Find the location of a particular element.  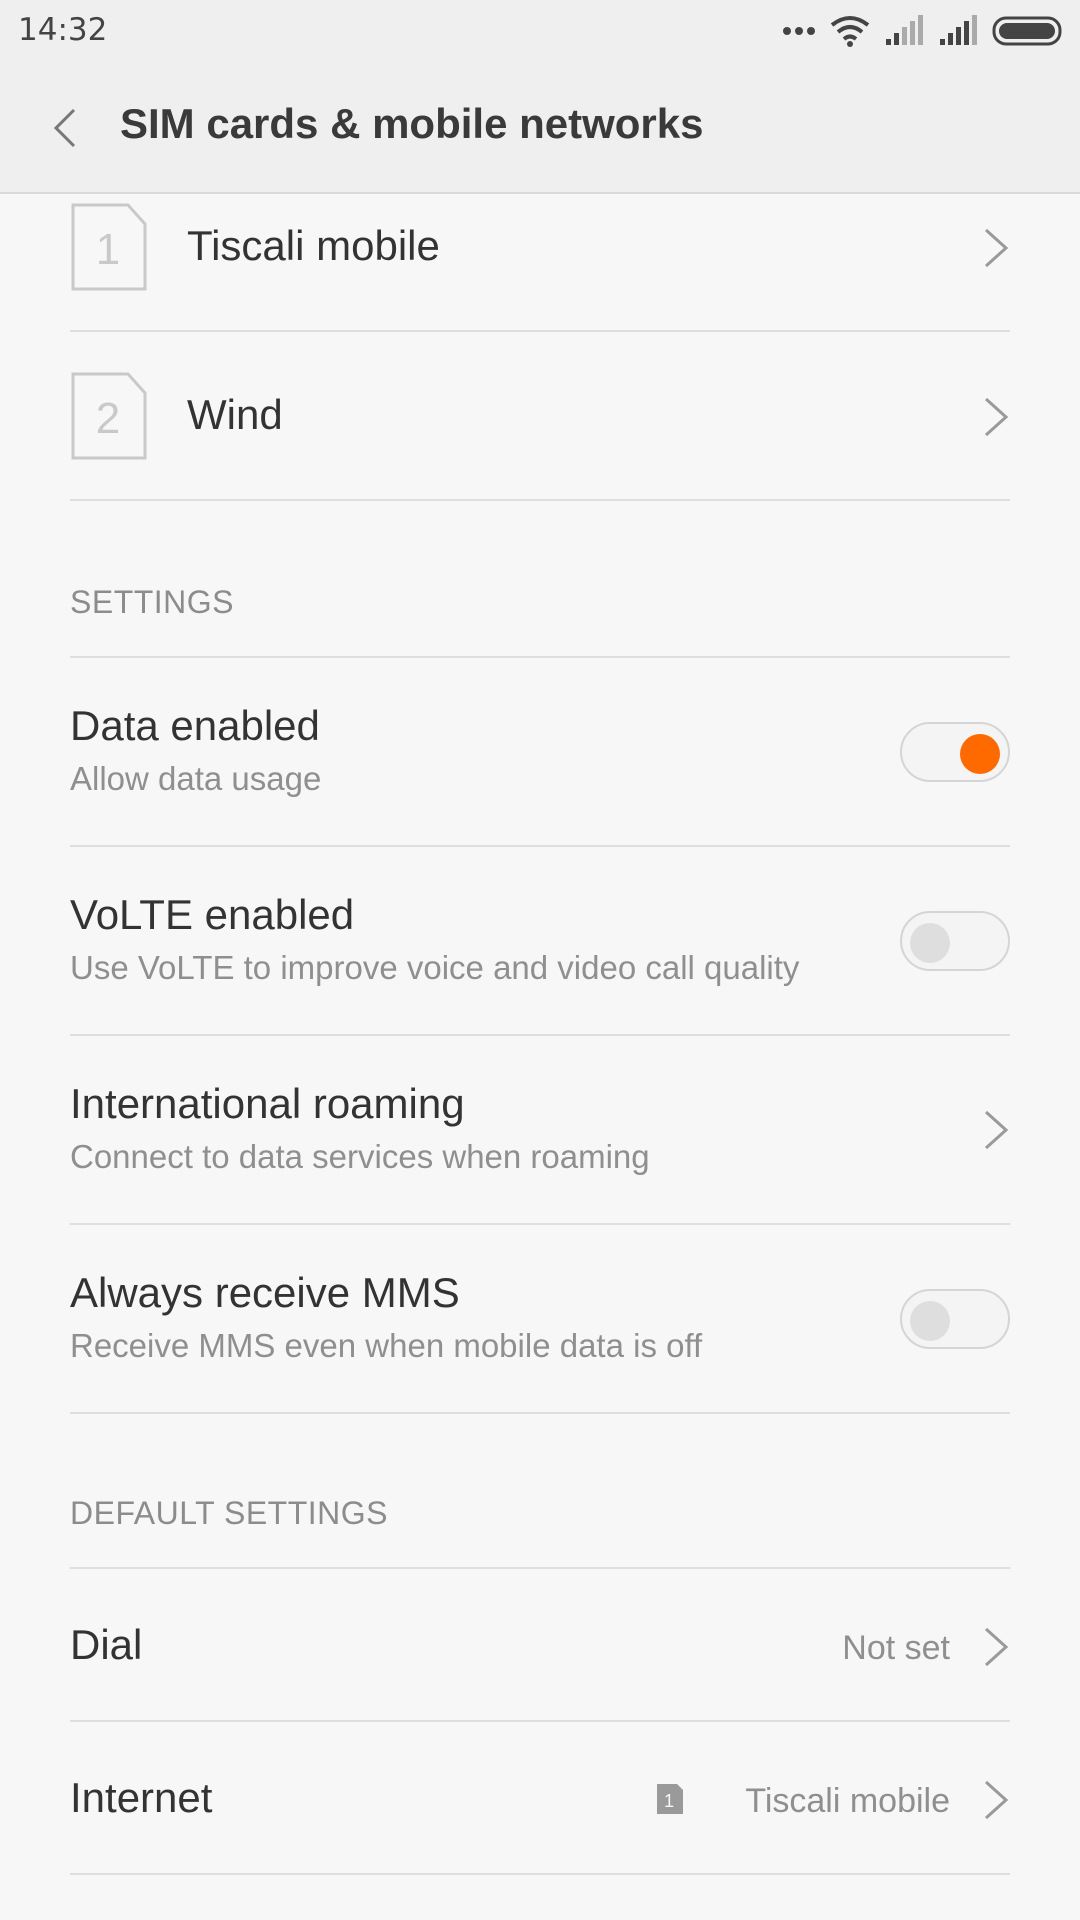

signal-sim1-icon is located at coordinates (904, 30).